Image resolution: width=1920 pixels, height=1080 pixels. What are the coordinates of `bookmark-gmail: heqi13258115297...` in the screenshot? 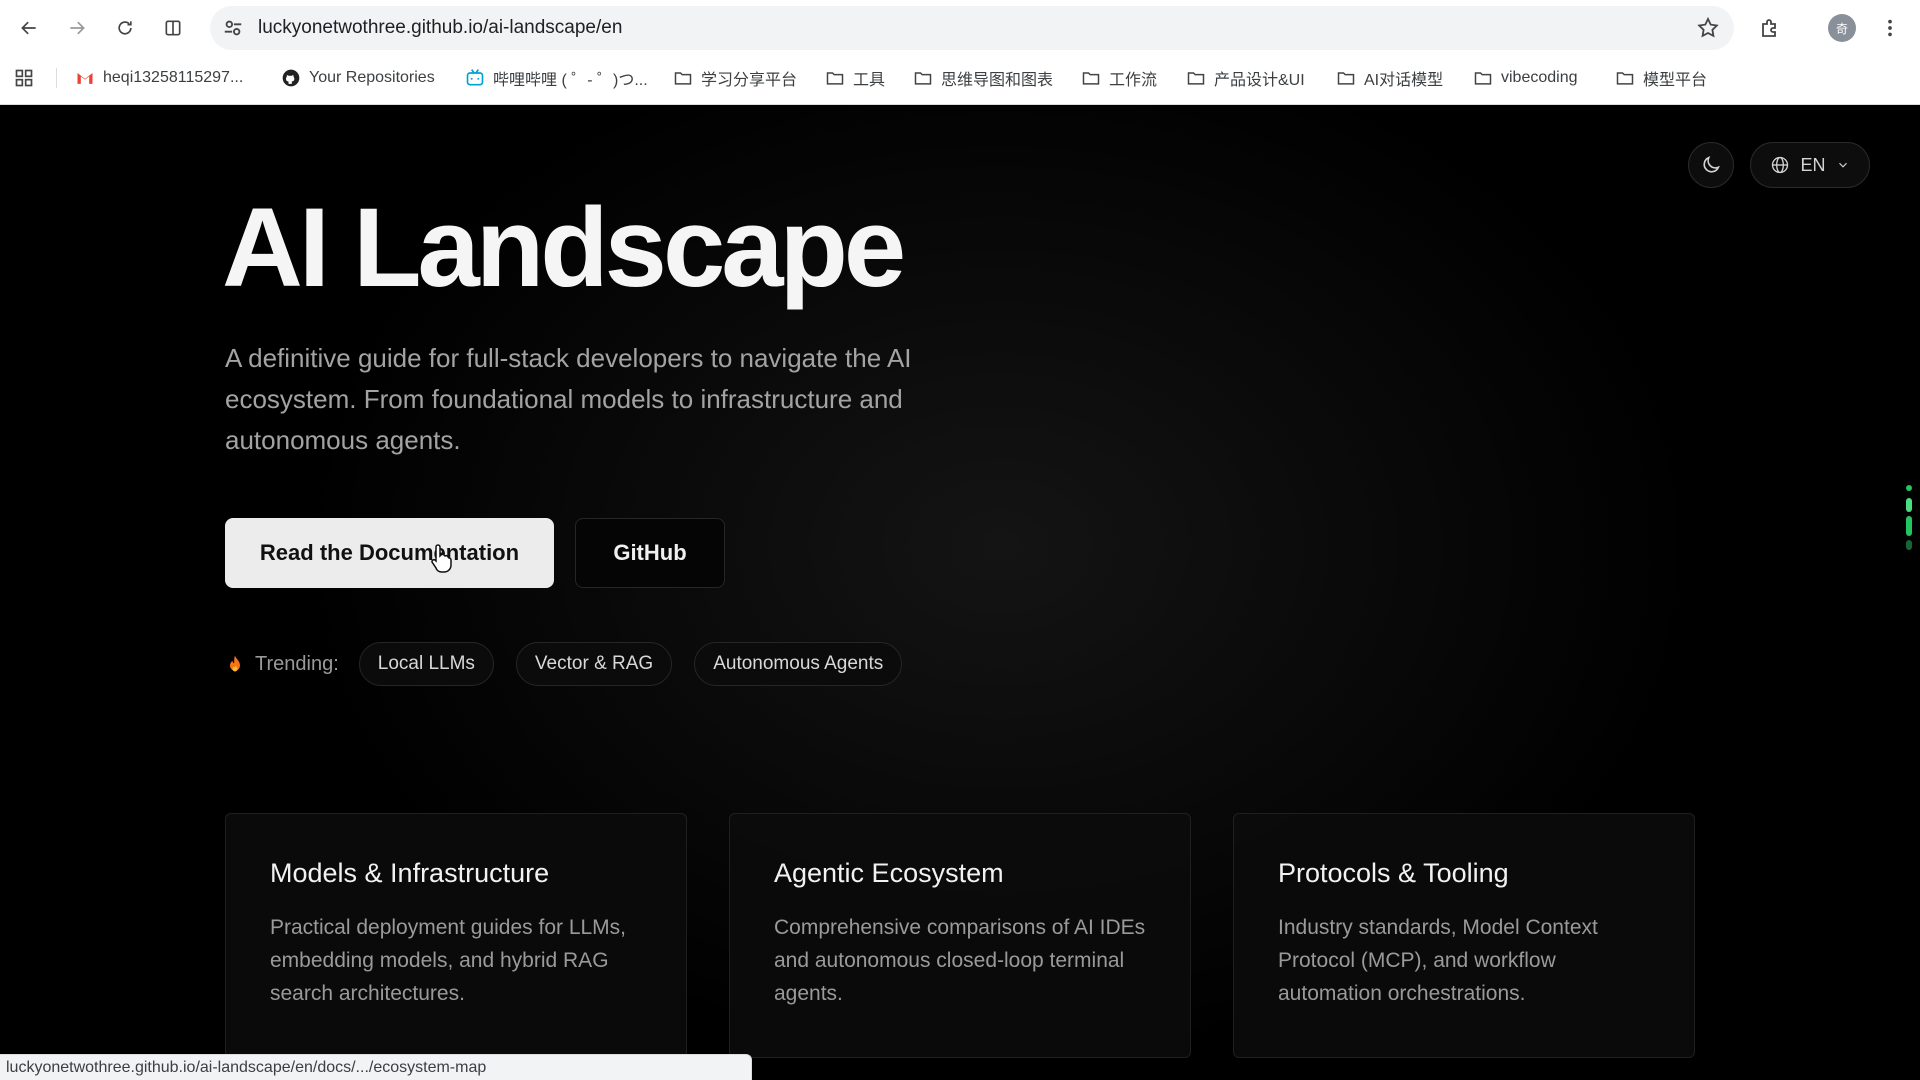 It's located at (159, 78).